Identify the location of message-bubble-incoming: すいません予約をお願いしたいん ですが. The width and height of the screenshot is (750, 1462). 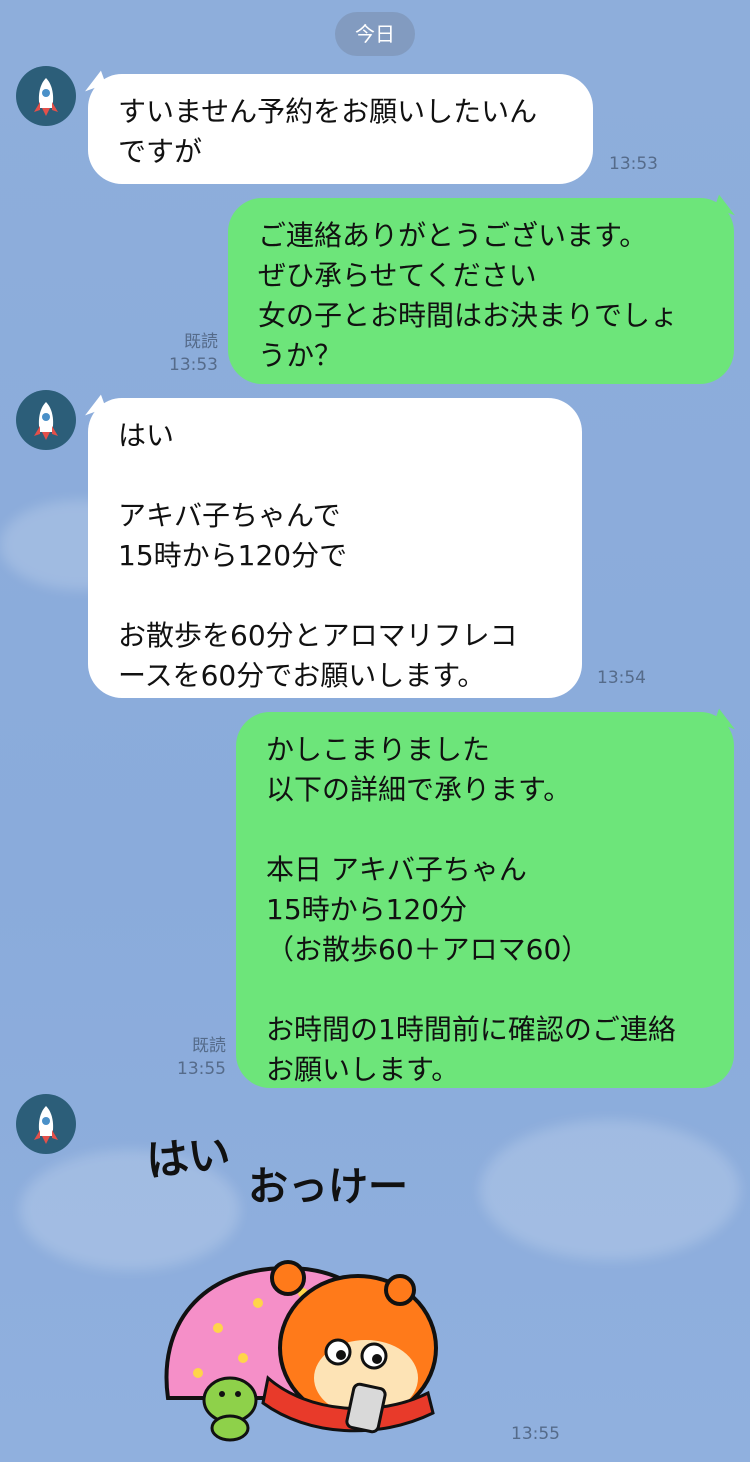
(340, 129).